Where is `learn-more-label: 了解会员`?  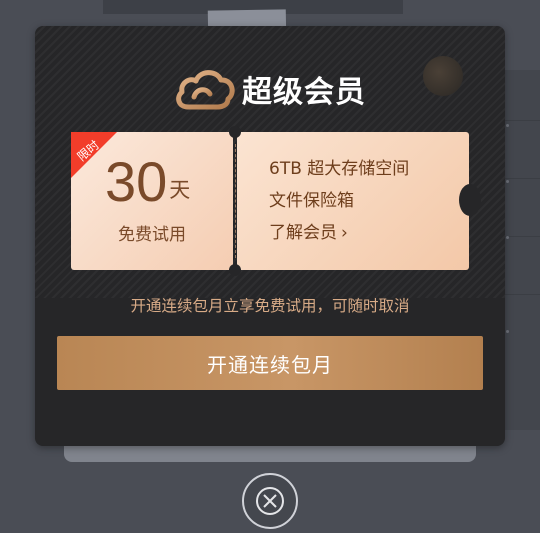
learn-more-label: 了解会员 is located at coordinates (303, 233).